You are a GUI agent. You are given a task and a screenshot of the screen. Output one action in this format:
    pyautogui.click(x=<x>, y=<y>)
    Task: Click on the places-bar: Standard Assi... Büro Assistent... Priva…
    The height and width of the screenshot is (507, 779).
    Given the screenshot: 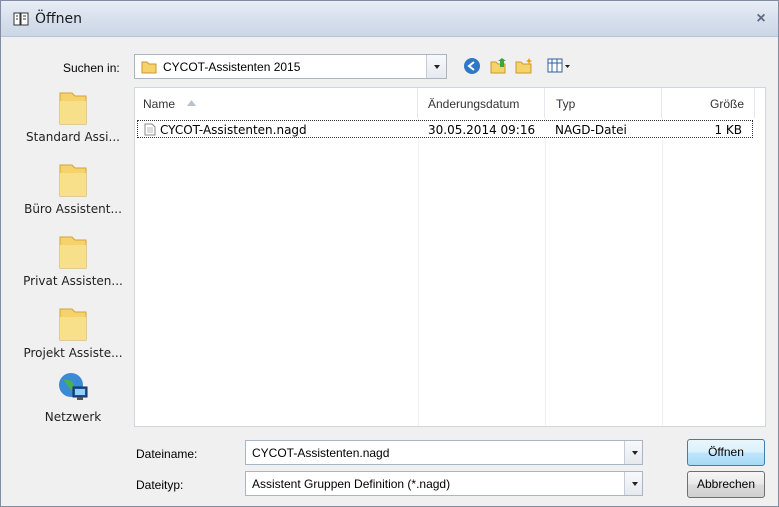 What is the action you would take?
    pyautogui.click(x=73, y=262)
    